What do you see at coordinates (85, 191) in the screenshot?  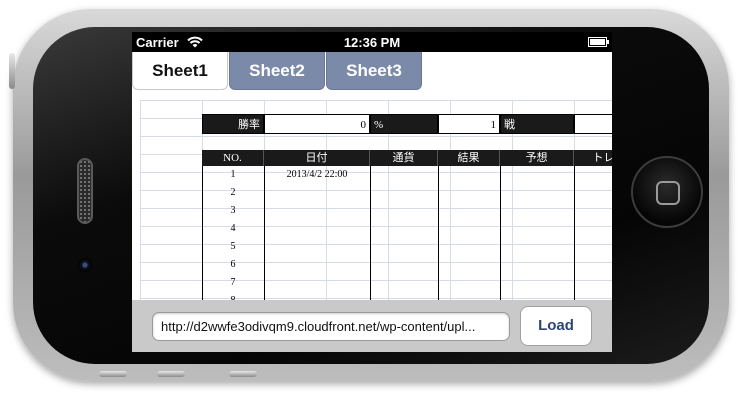 I see `speaker-grille` at bounding box center [85, 191].